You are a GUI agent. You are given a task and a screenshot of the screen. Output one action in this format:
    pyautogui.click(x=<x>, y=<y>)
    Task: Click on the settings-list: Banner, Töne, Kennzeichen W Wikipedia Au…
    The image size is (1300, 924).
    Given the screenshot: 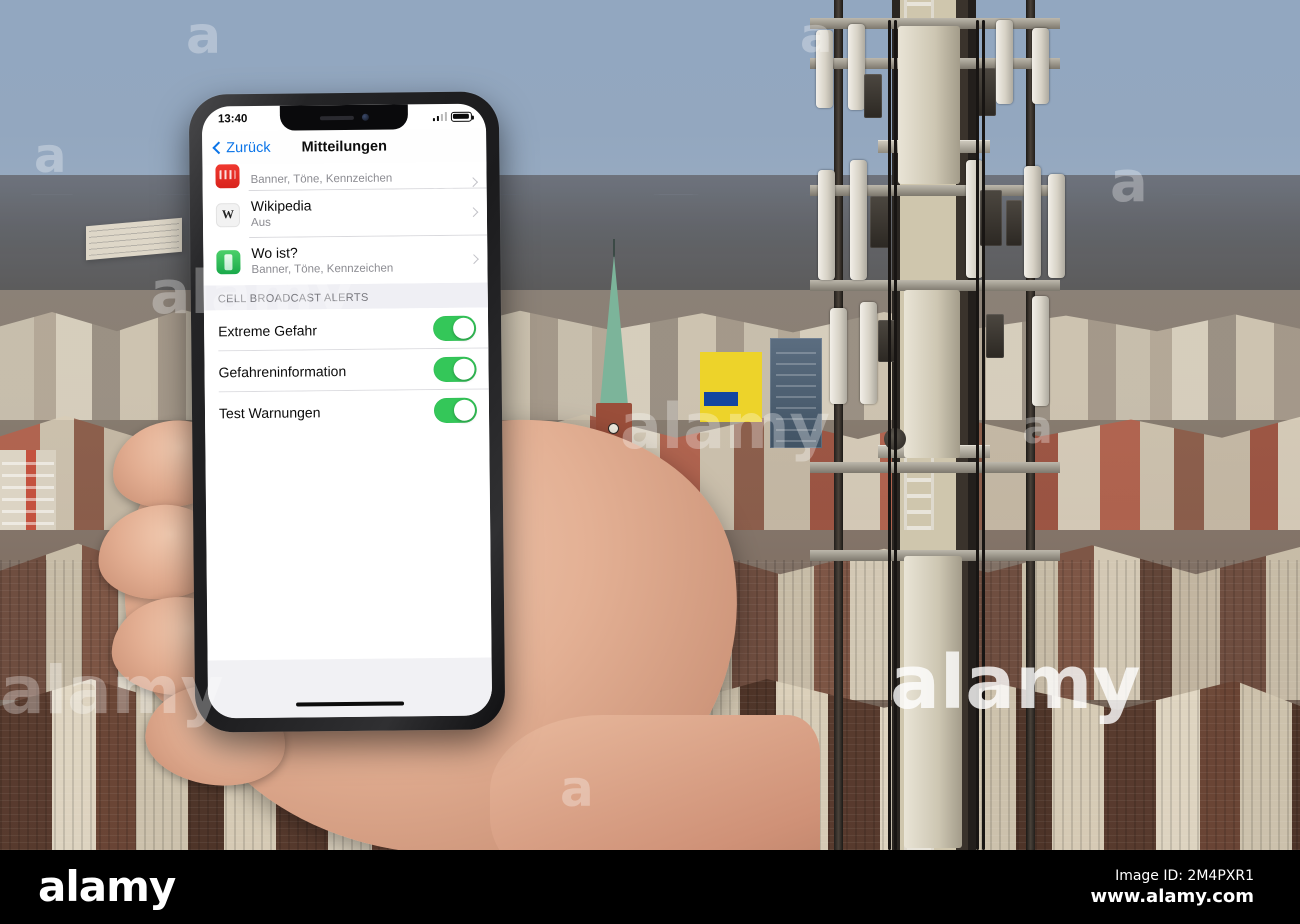 What is the action you would take?
    pyautogui.click(x=347, y=411)
    